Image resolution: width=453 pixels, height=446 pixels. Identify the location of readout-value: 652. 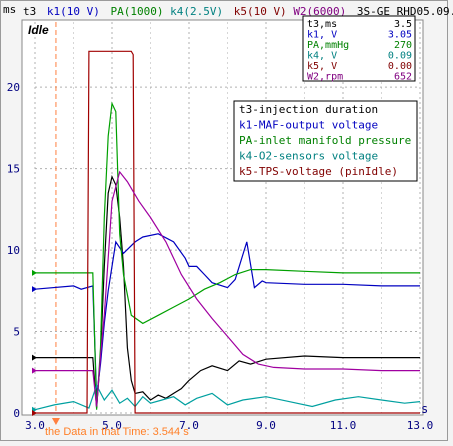
(403, 77).